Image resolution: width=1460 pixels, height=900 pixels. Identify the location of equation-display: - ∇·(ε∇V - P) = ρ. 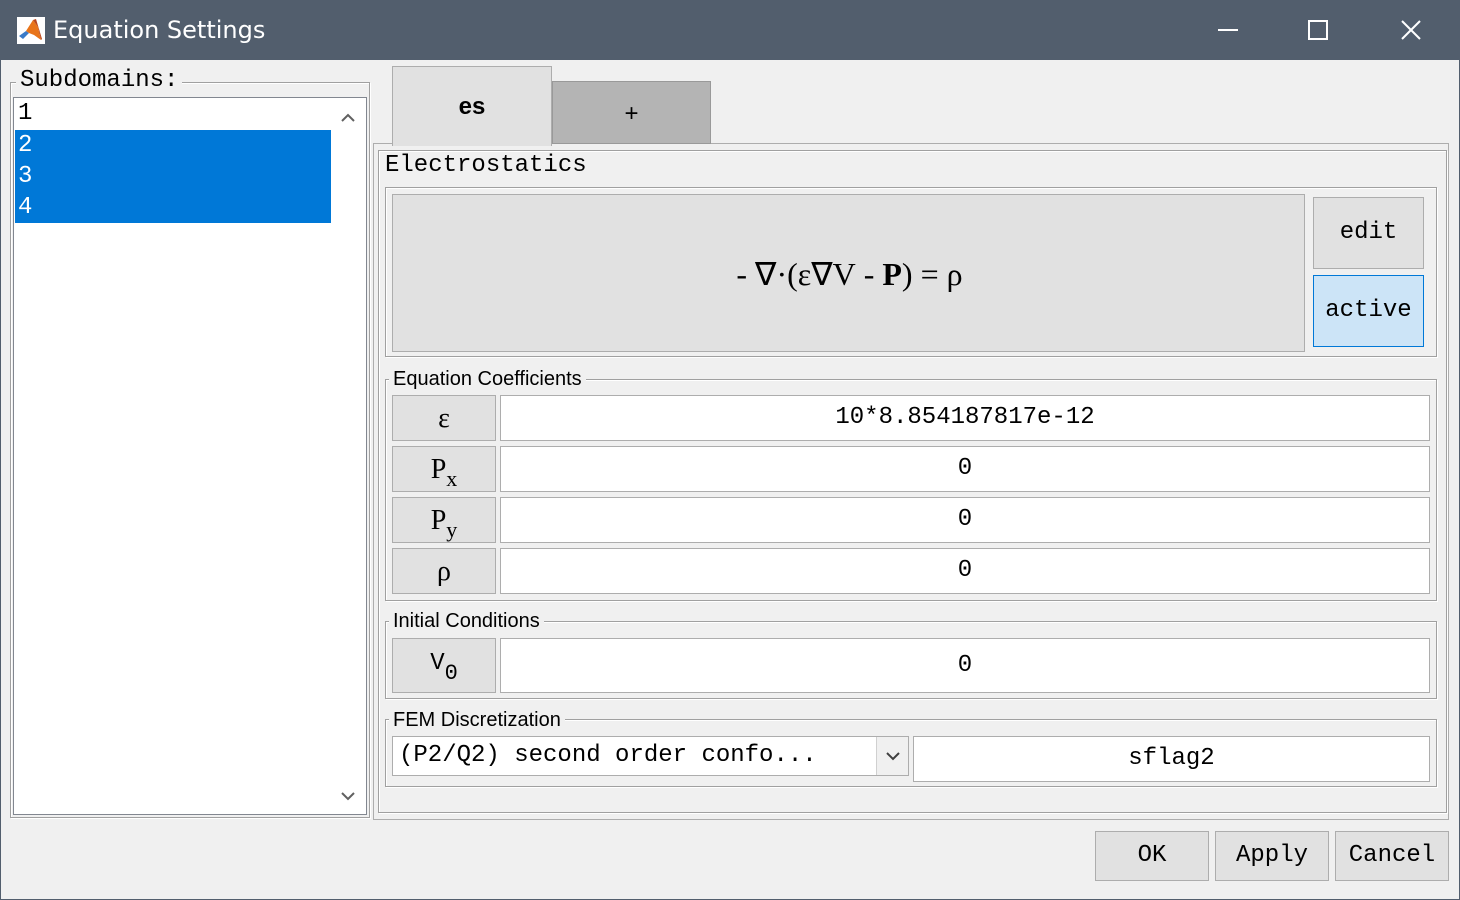
(848, 273).